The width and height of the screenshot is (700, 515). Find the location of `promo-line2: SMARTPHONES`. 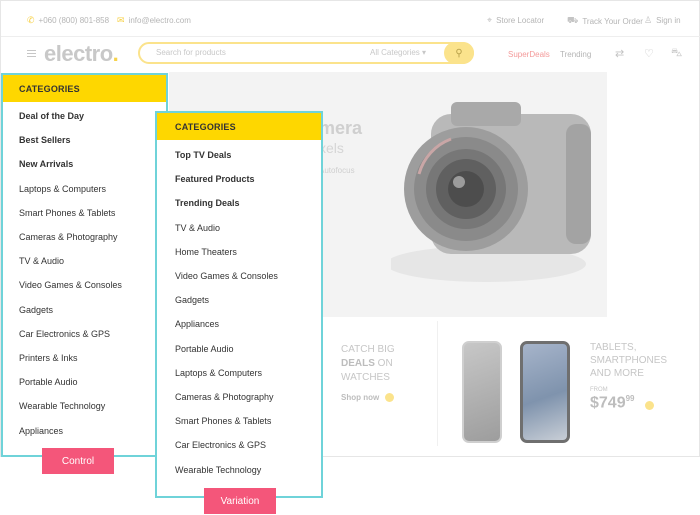

promo-line2: SMARTPHONES is located at coordinates (629, 360).